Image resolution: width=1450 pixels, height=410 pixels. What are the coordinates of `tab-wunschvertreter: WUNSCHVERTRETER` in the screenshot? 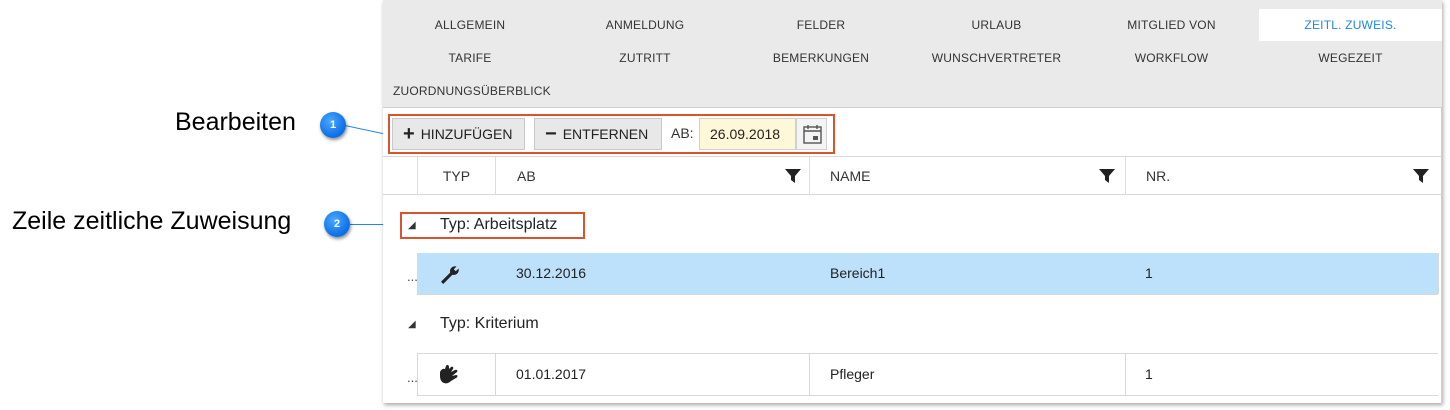 It's located at (996, 58).